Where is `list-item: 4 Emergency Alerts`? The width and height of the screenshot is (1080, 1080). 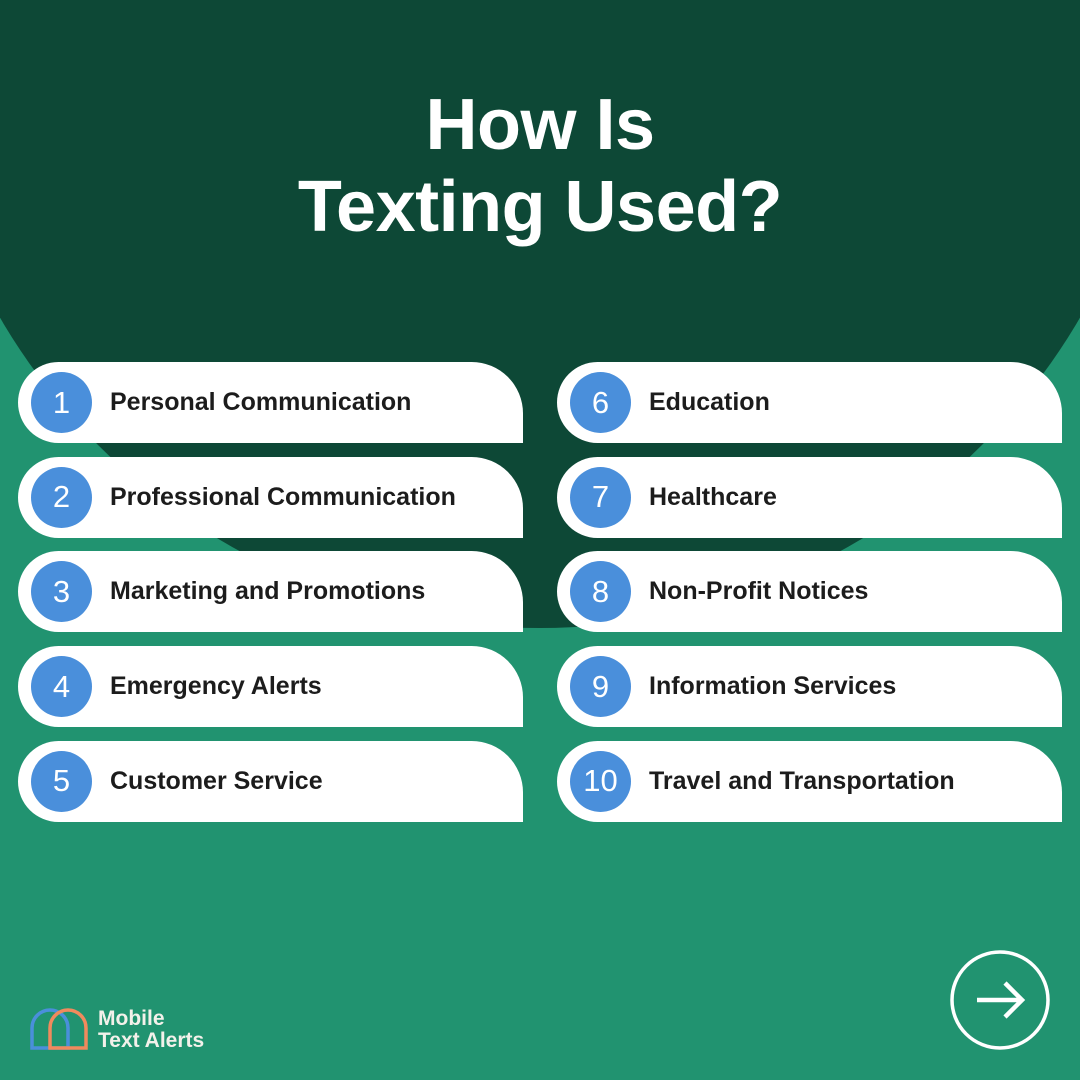
list-item: 4 Emergency Alerts is located at coordinates (270, 687).